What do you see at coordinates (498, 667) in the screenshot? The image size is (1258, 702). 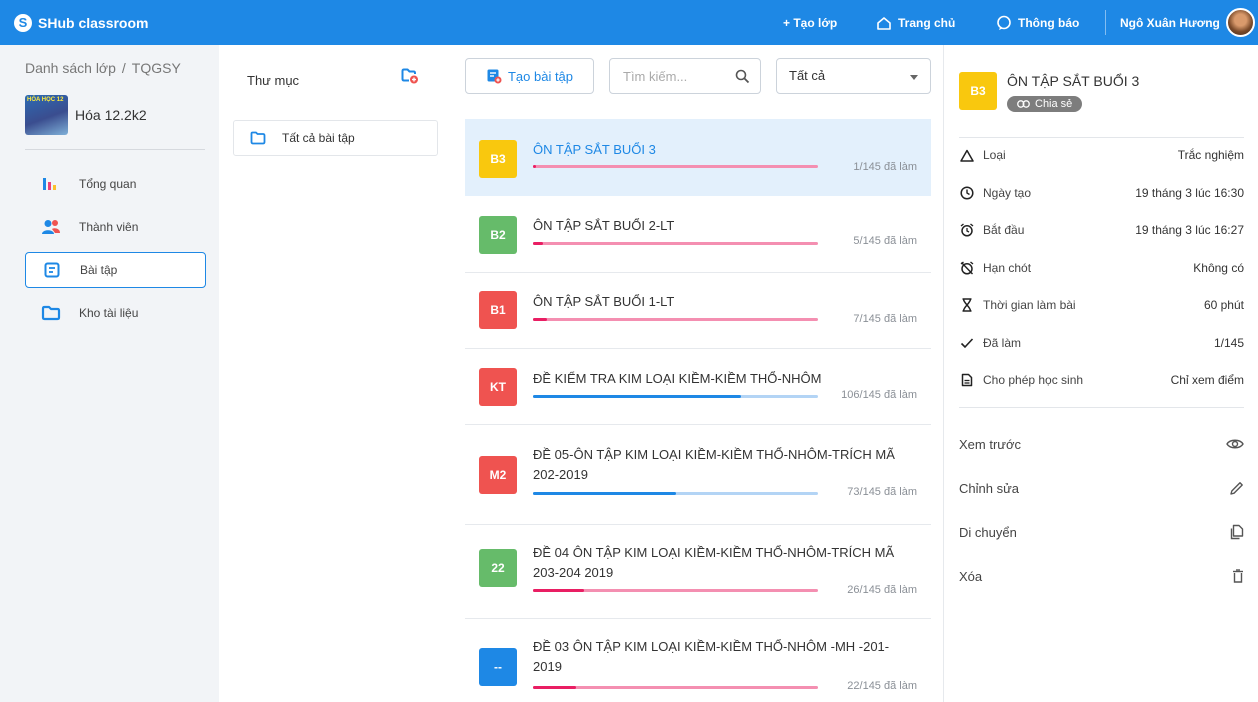 I see `assignment-badge: --` at bounding box center [498, 667].